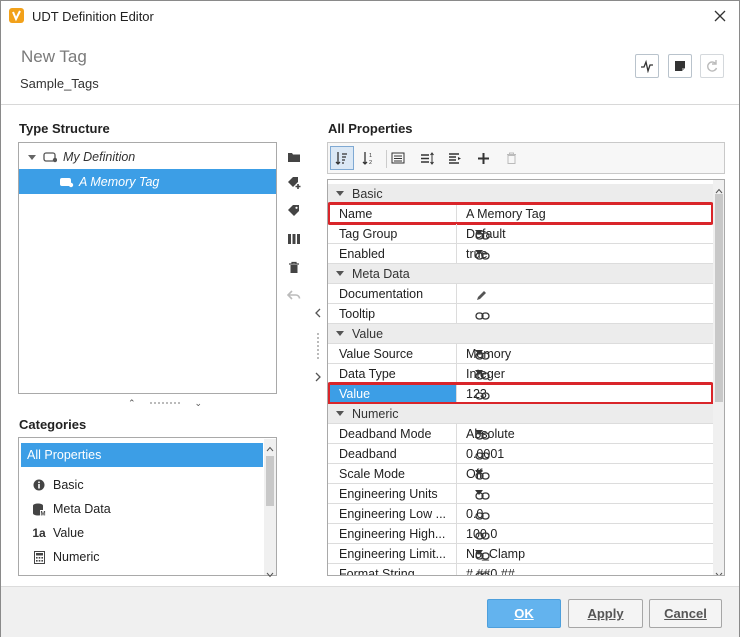  What do you see at coordinates (685, 613) in the screenshot?
I see `cancel-button: Cancel` at bounding box center [685, 613].